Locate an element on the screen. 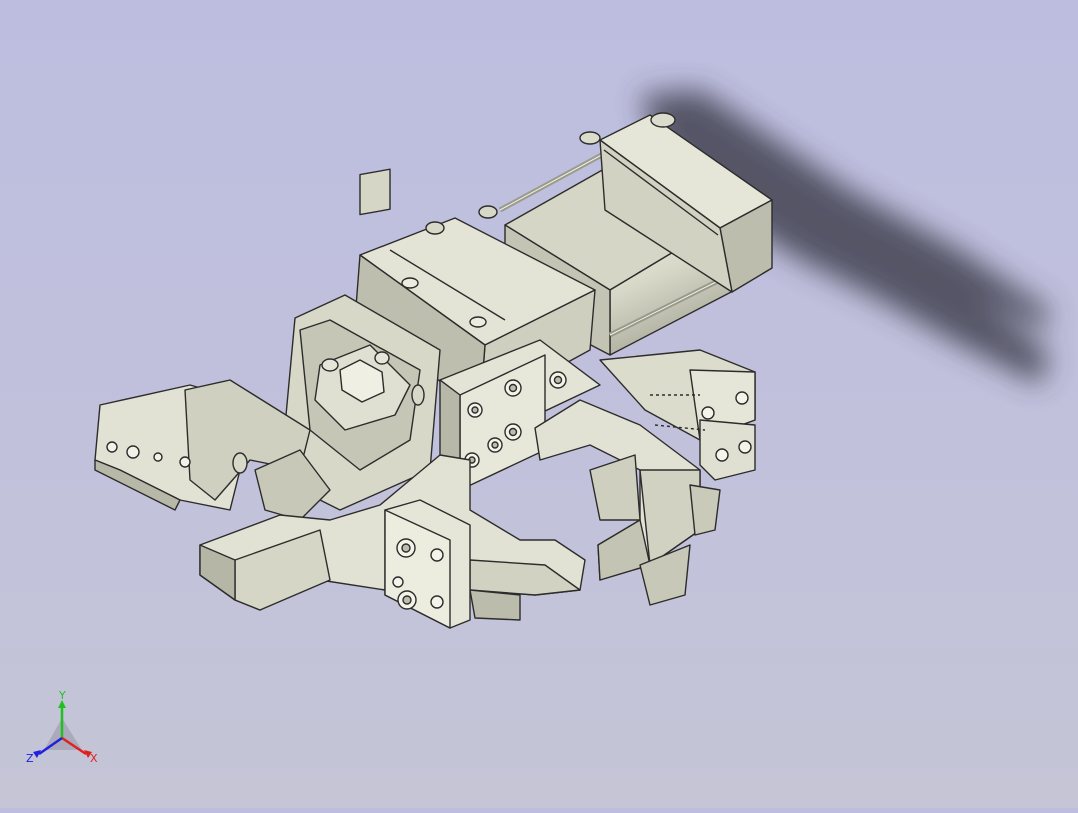  z-label: Z is located at coordinates (30, 758).